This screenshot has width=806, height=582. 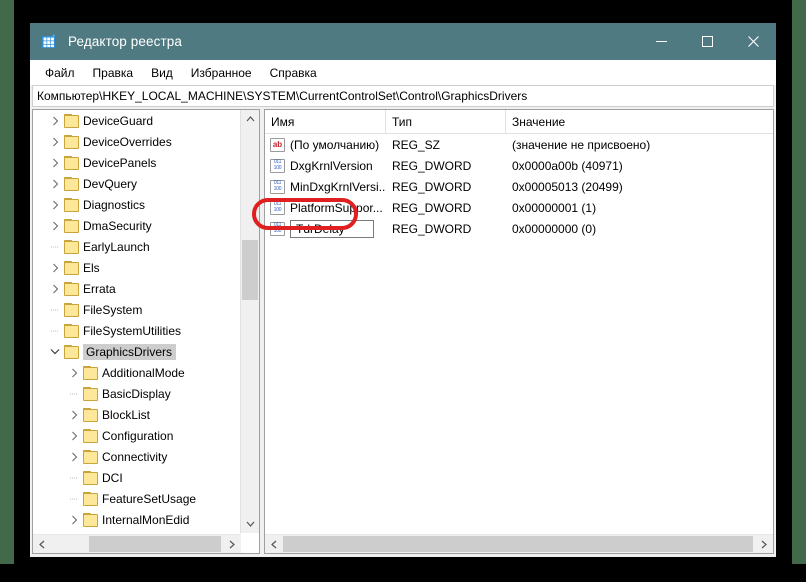 I want to click on tree-scroll-left-button, so click(x=42, y=544).